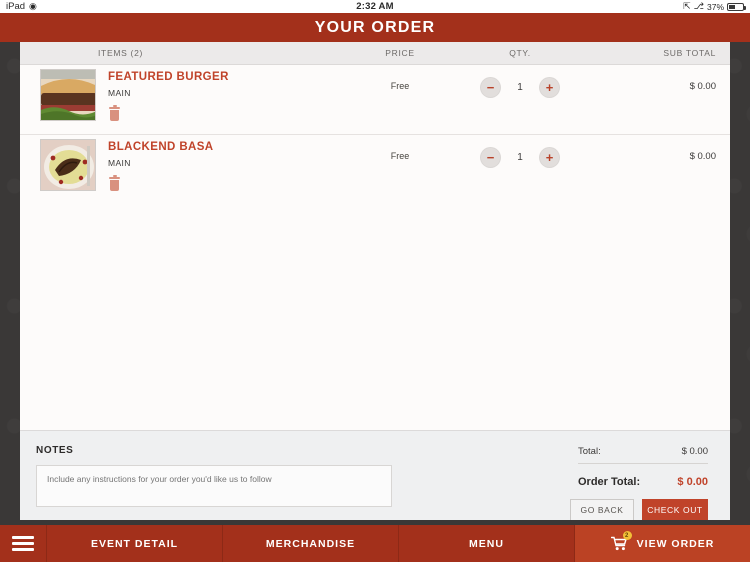 Image resolution: width=750 pixels, height=562 pixels. I want to click on page-title: YOUR ORDER, so click(375, 27).